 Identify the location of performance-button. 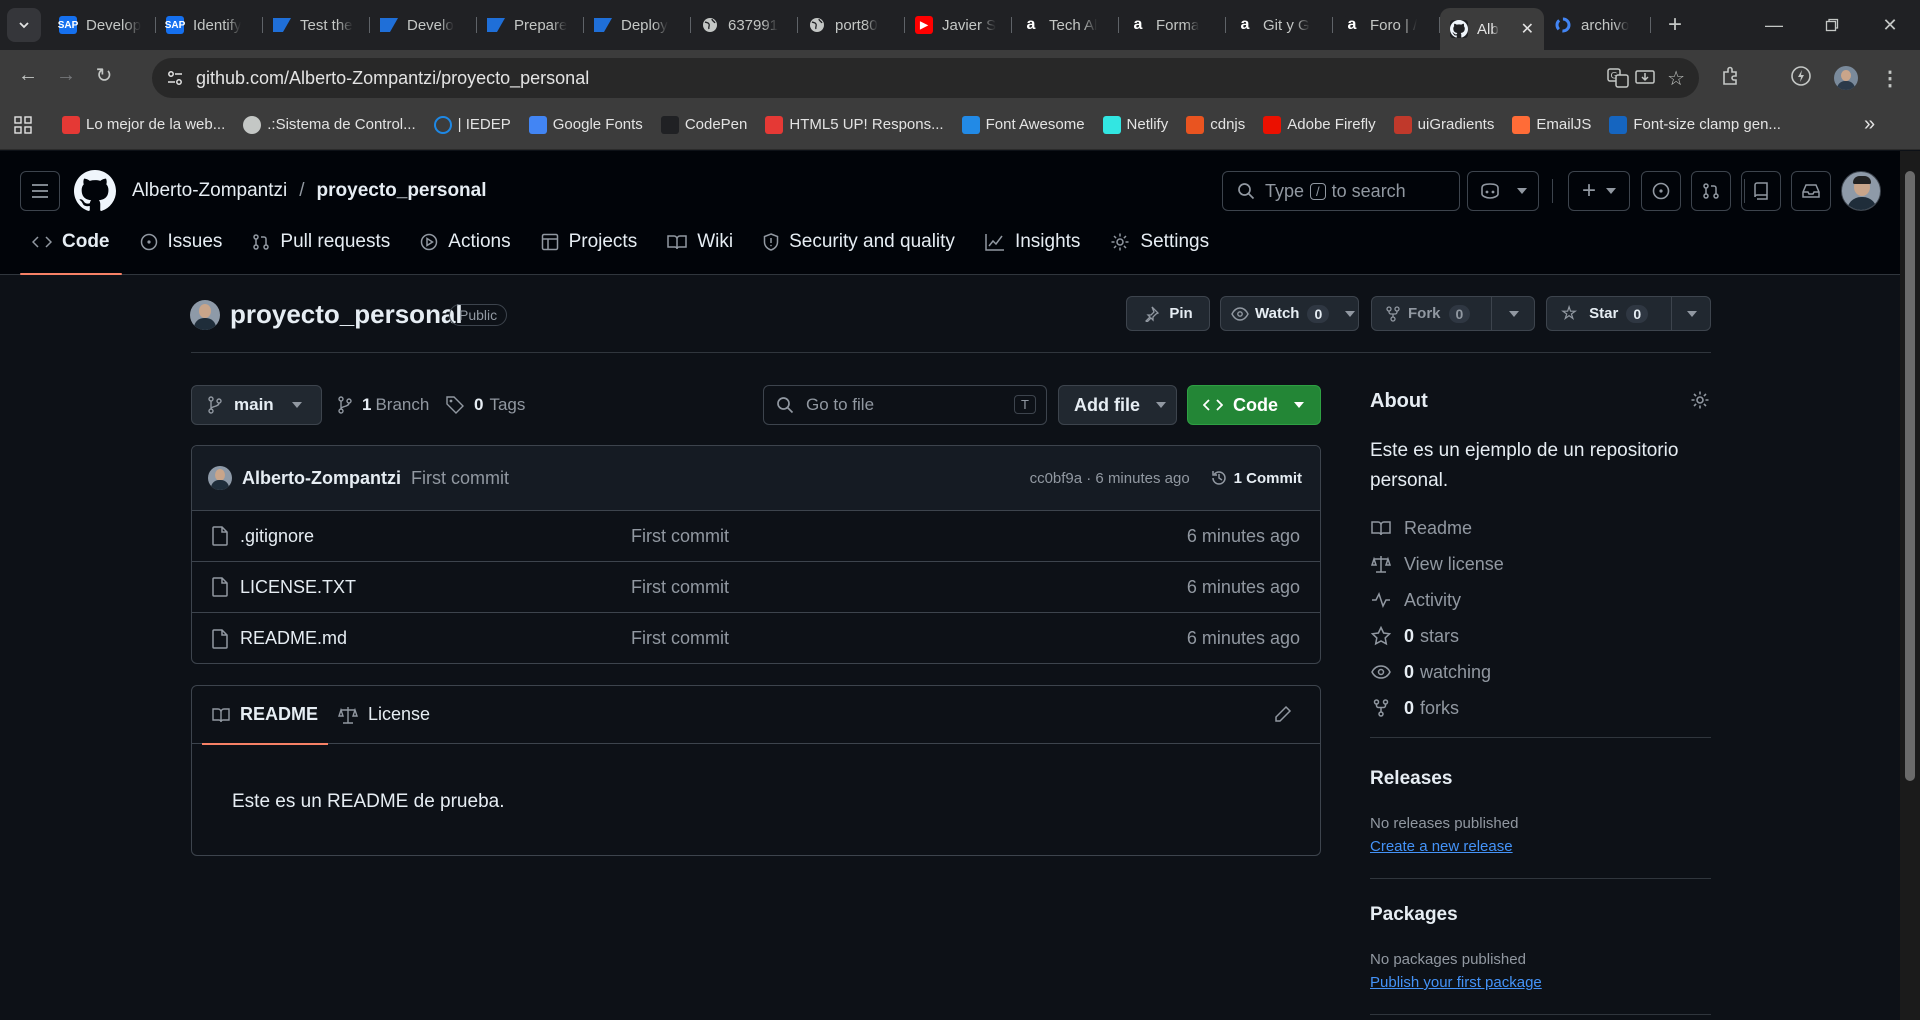
(1801, 78).